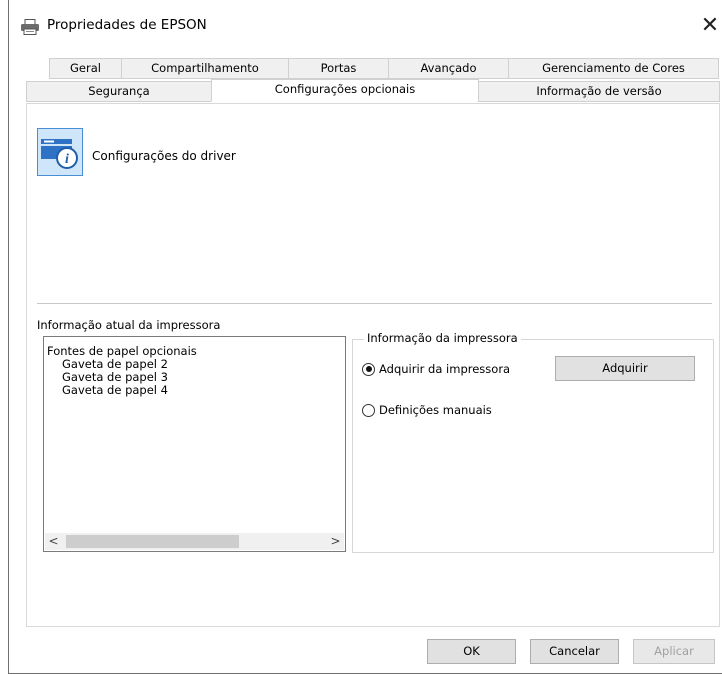  I want to click on tab-informacao-de-versao: Informação de versão, so click(599, 91).